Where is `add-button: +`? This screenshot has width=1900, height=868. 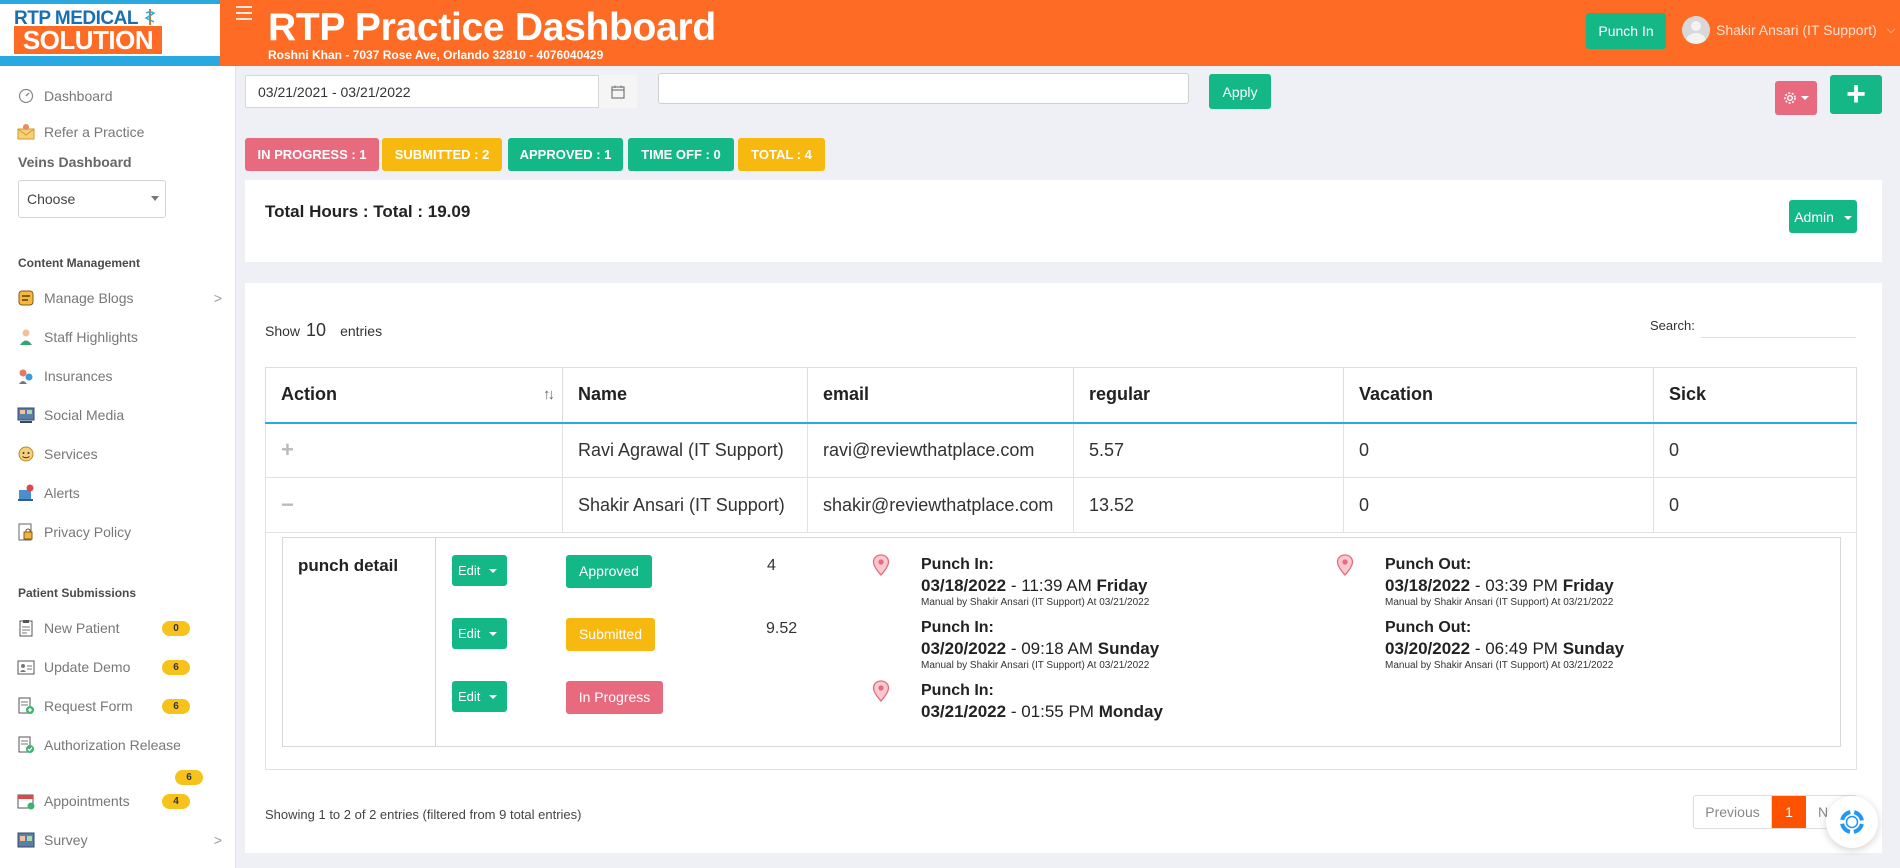 add-button: + is located at coordinates (1856, 94).